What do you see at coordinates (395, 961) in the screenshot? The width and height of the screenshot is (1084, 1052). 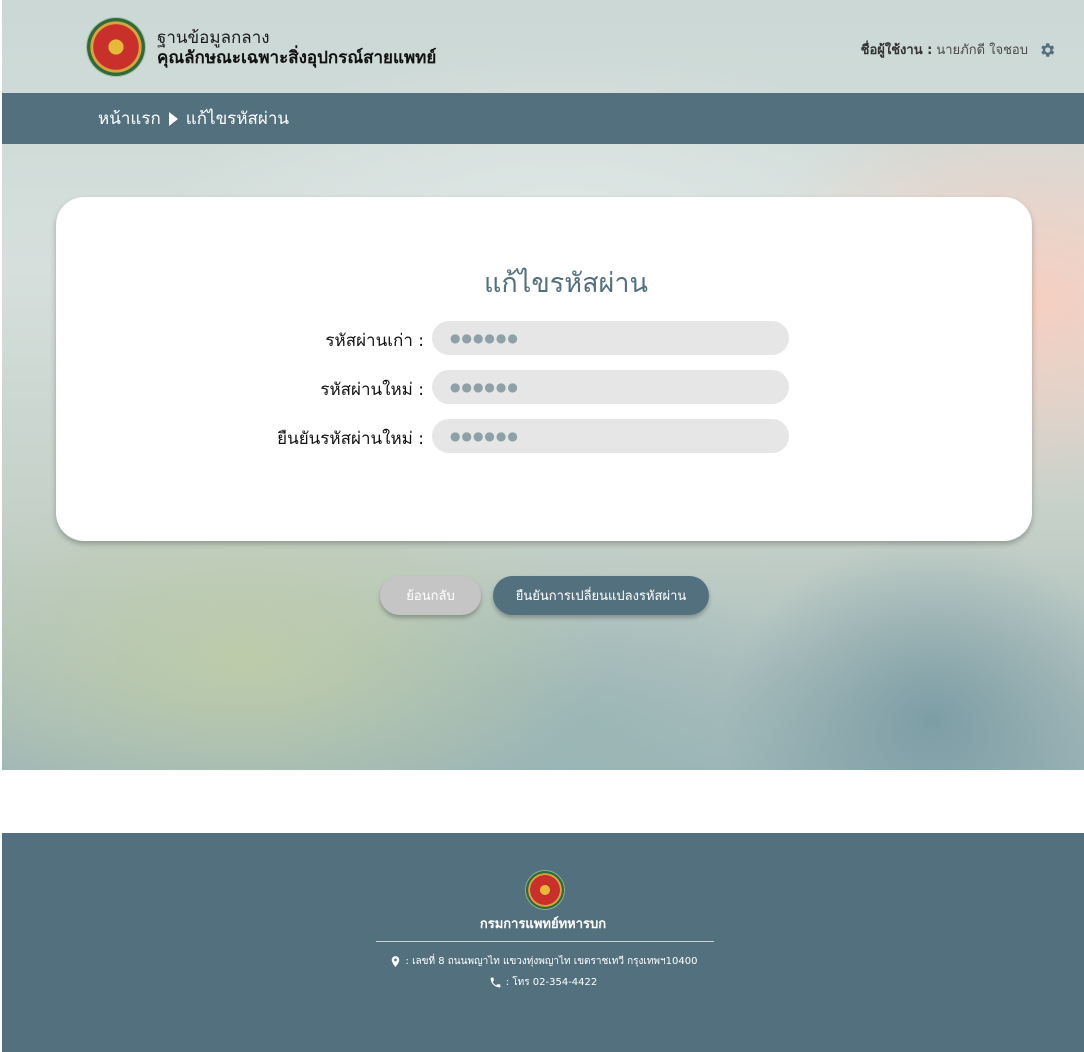 I see `map-pin-icon` at bounding box center [395, 961].